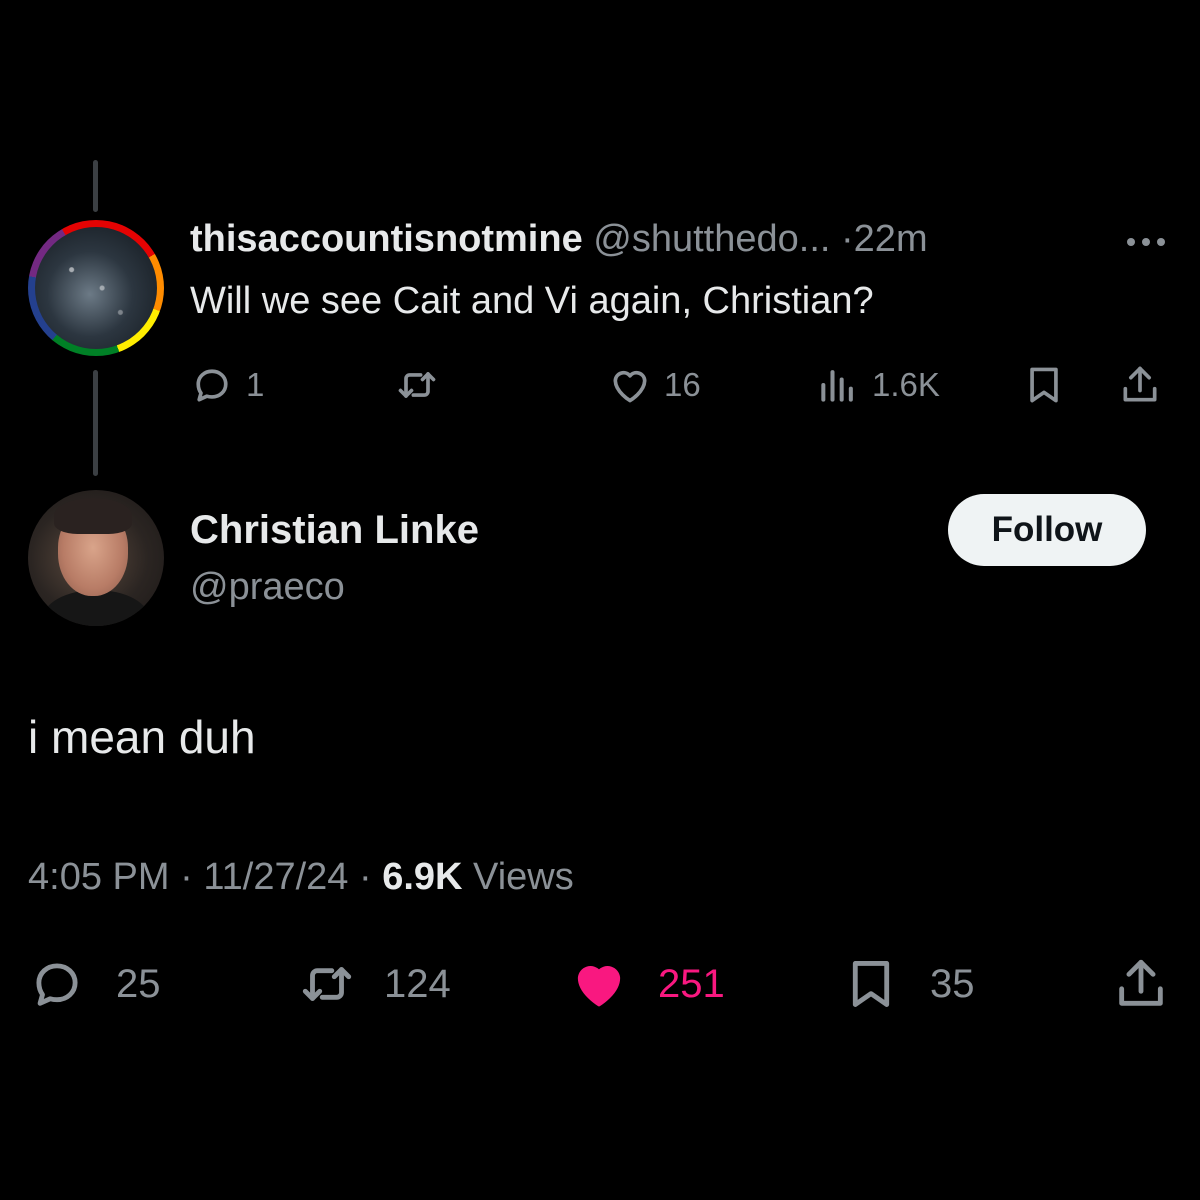 The height and width of the screenshot is (1200, 1200). What do you see at coordinates (422, 877) in the screenshot?
I see `tweet-views-count: 6.9K` at bounding box center [422, 877].